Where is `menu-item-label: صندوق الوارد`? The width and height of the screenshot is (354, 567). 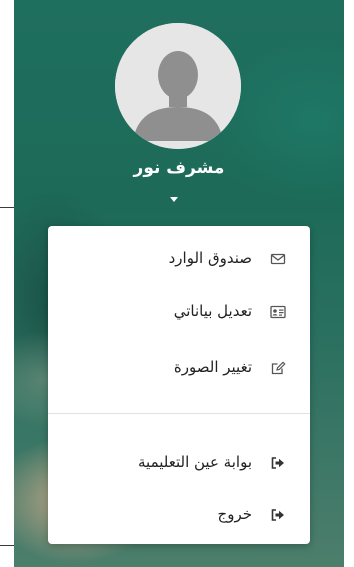 menu-item-label: صندوق الوارد is located at coordinates (210, 258).